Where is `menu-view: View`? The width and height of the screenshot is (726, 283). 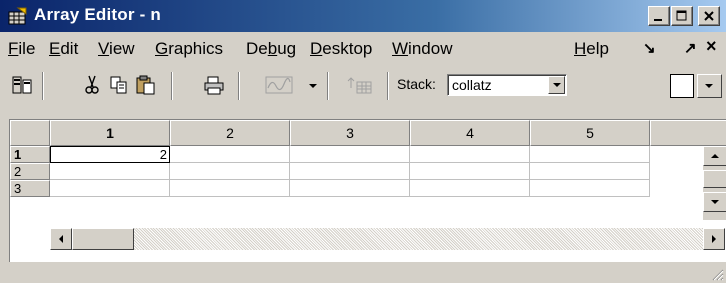 menu-view: View is located at coordinates (116, 49).